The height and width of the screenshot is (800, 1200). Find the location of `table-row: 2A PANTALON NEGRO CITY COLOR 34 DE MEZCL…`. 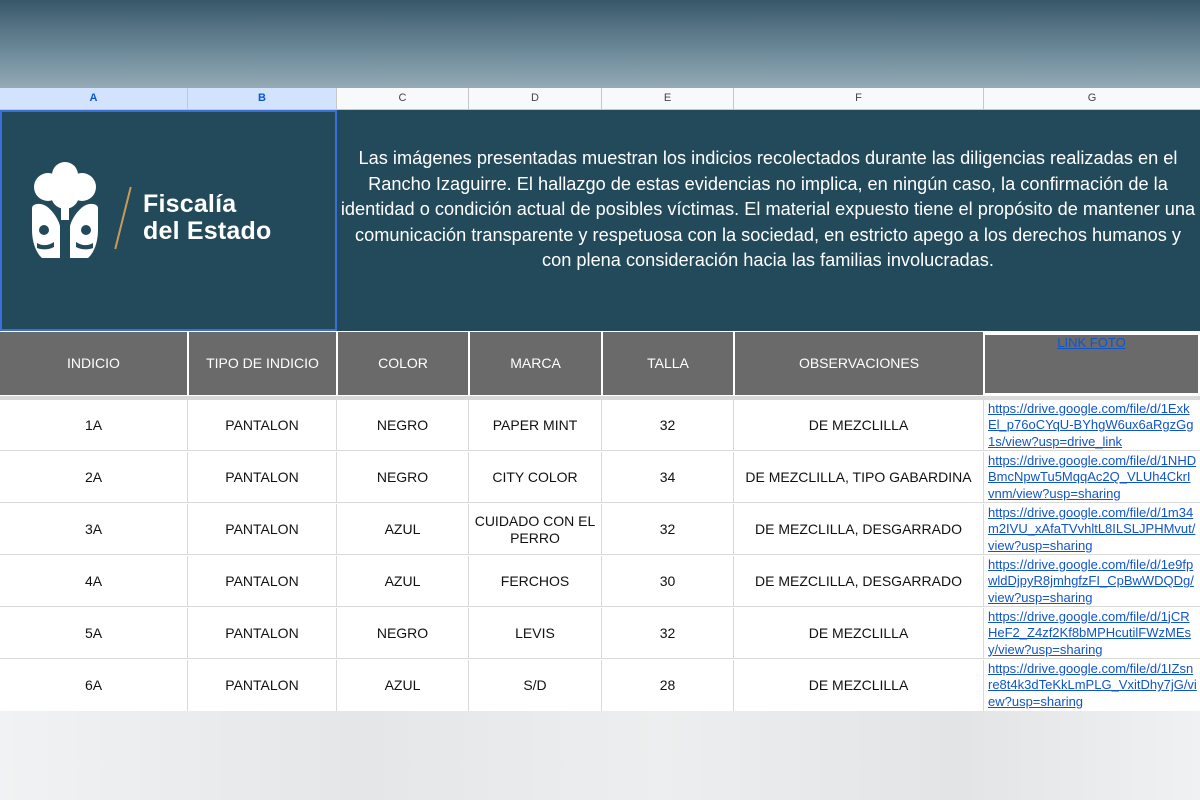

table-row: 2A PANTALON NEGRO CITY COLOR 34 DE MEZCL… is located at coordinates (600, 477).